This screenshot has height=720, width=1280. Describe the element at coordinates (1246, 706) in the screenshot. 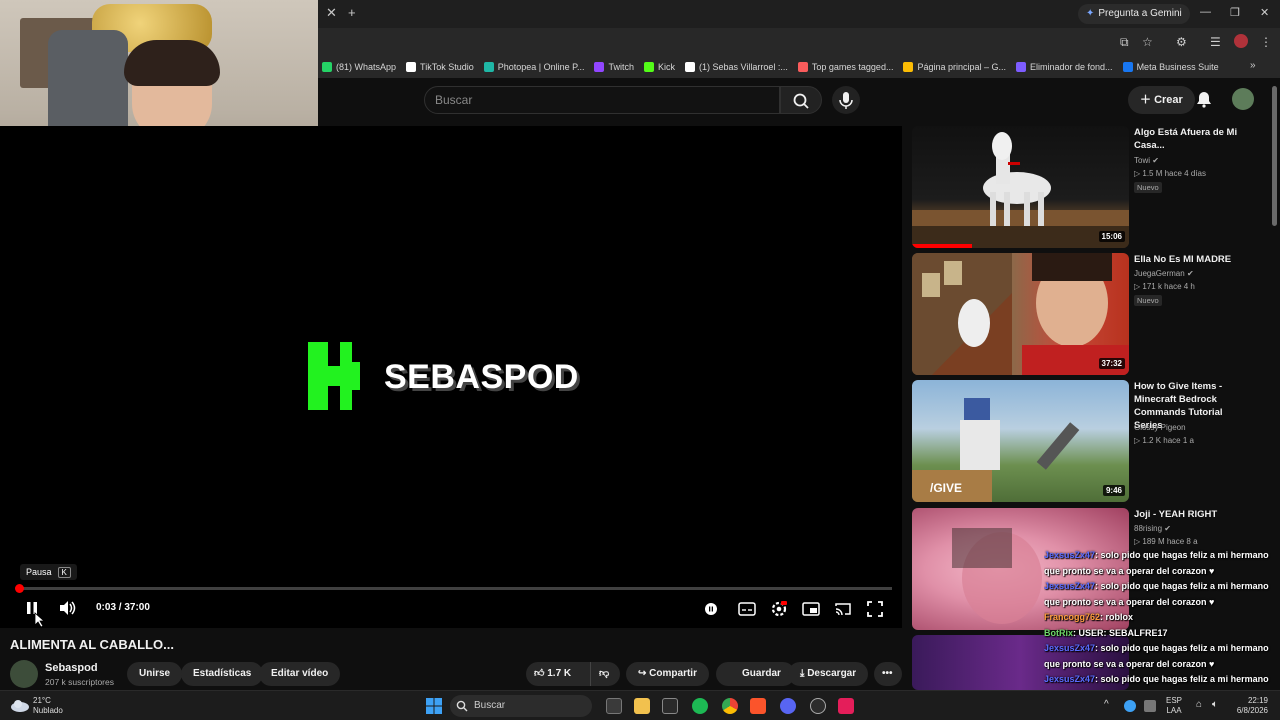

I see `system-clock: 22:19 6/8/2026` at that location.